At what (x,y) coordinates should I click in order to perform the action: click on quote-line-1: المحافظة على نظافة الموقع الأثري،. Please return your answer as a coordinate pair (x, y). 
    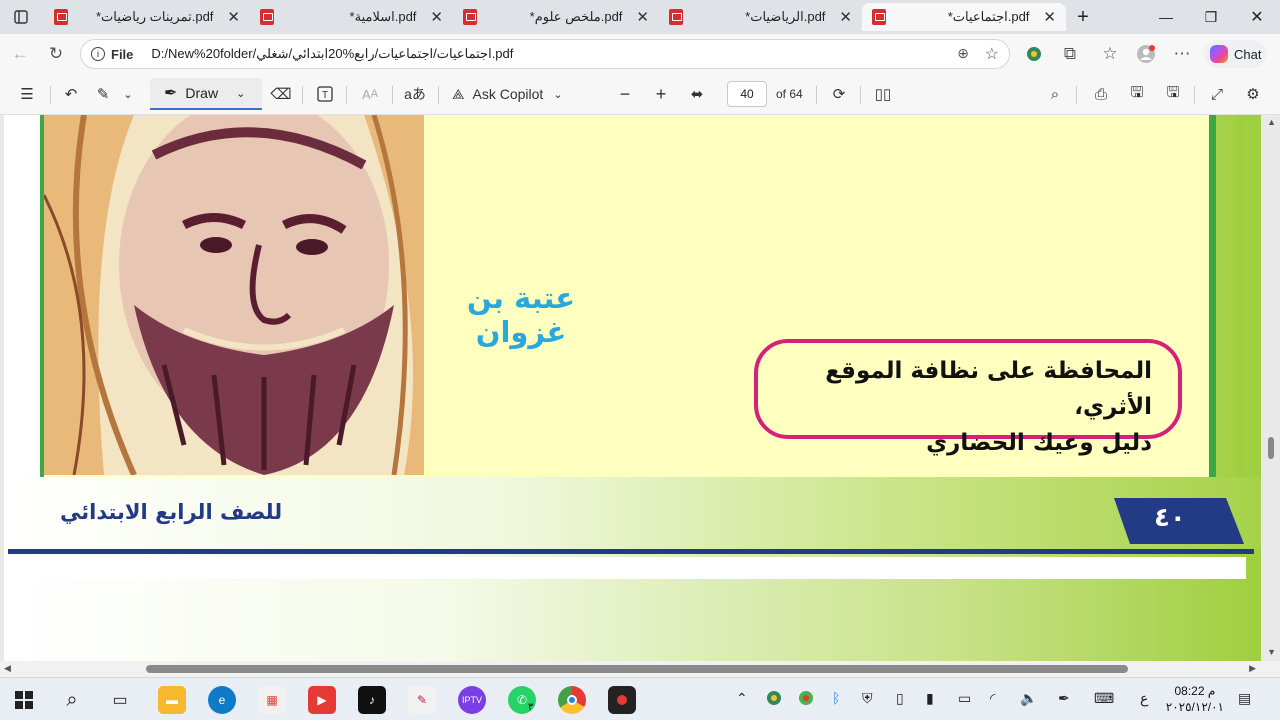
    Looking at the image, I should click on (988, 389).